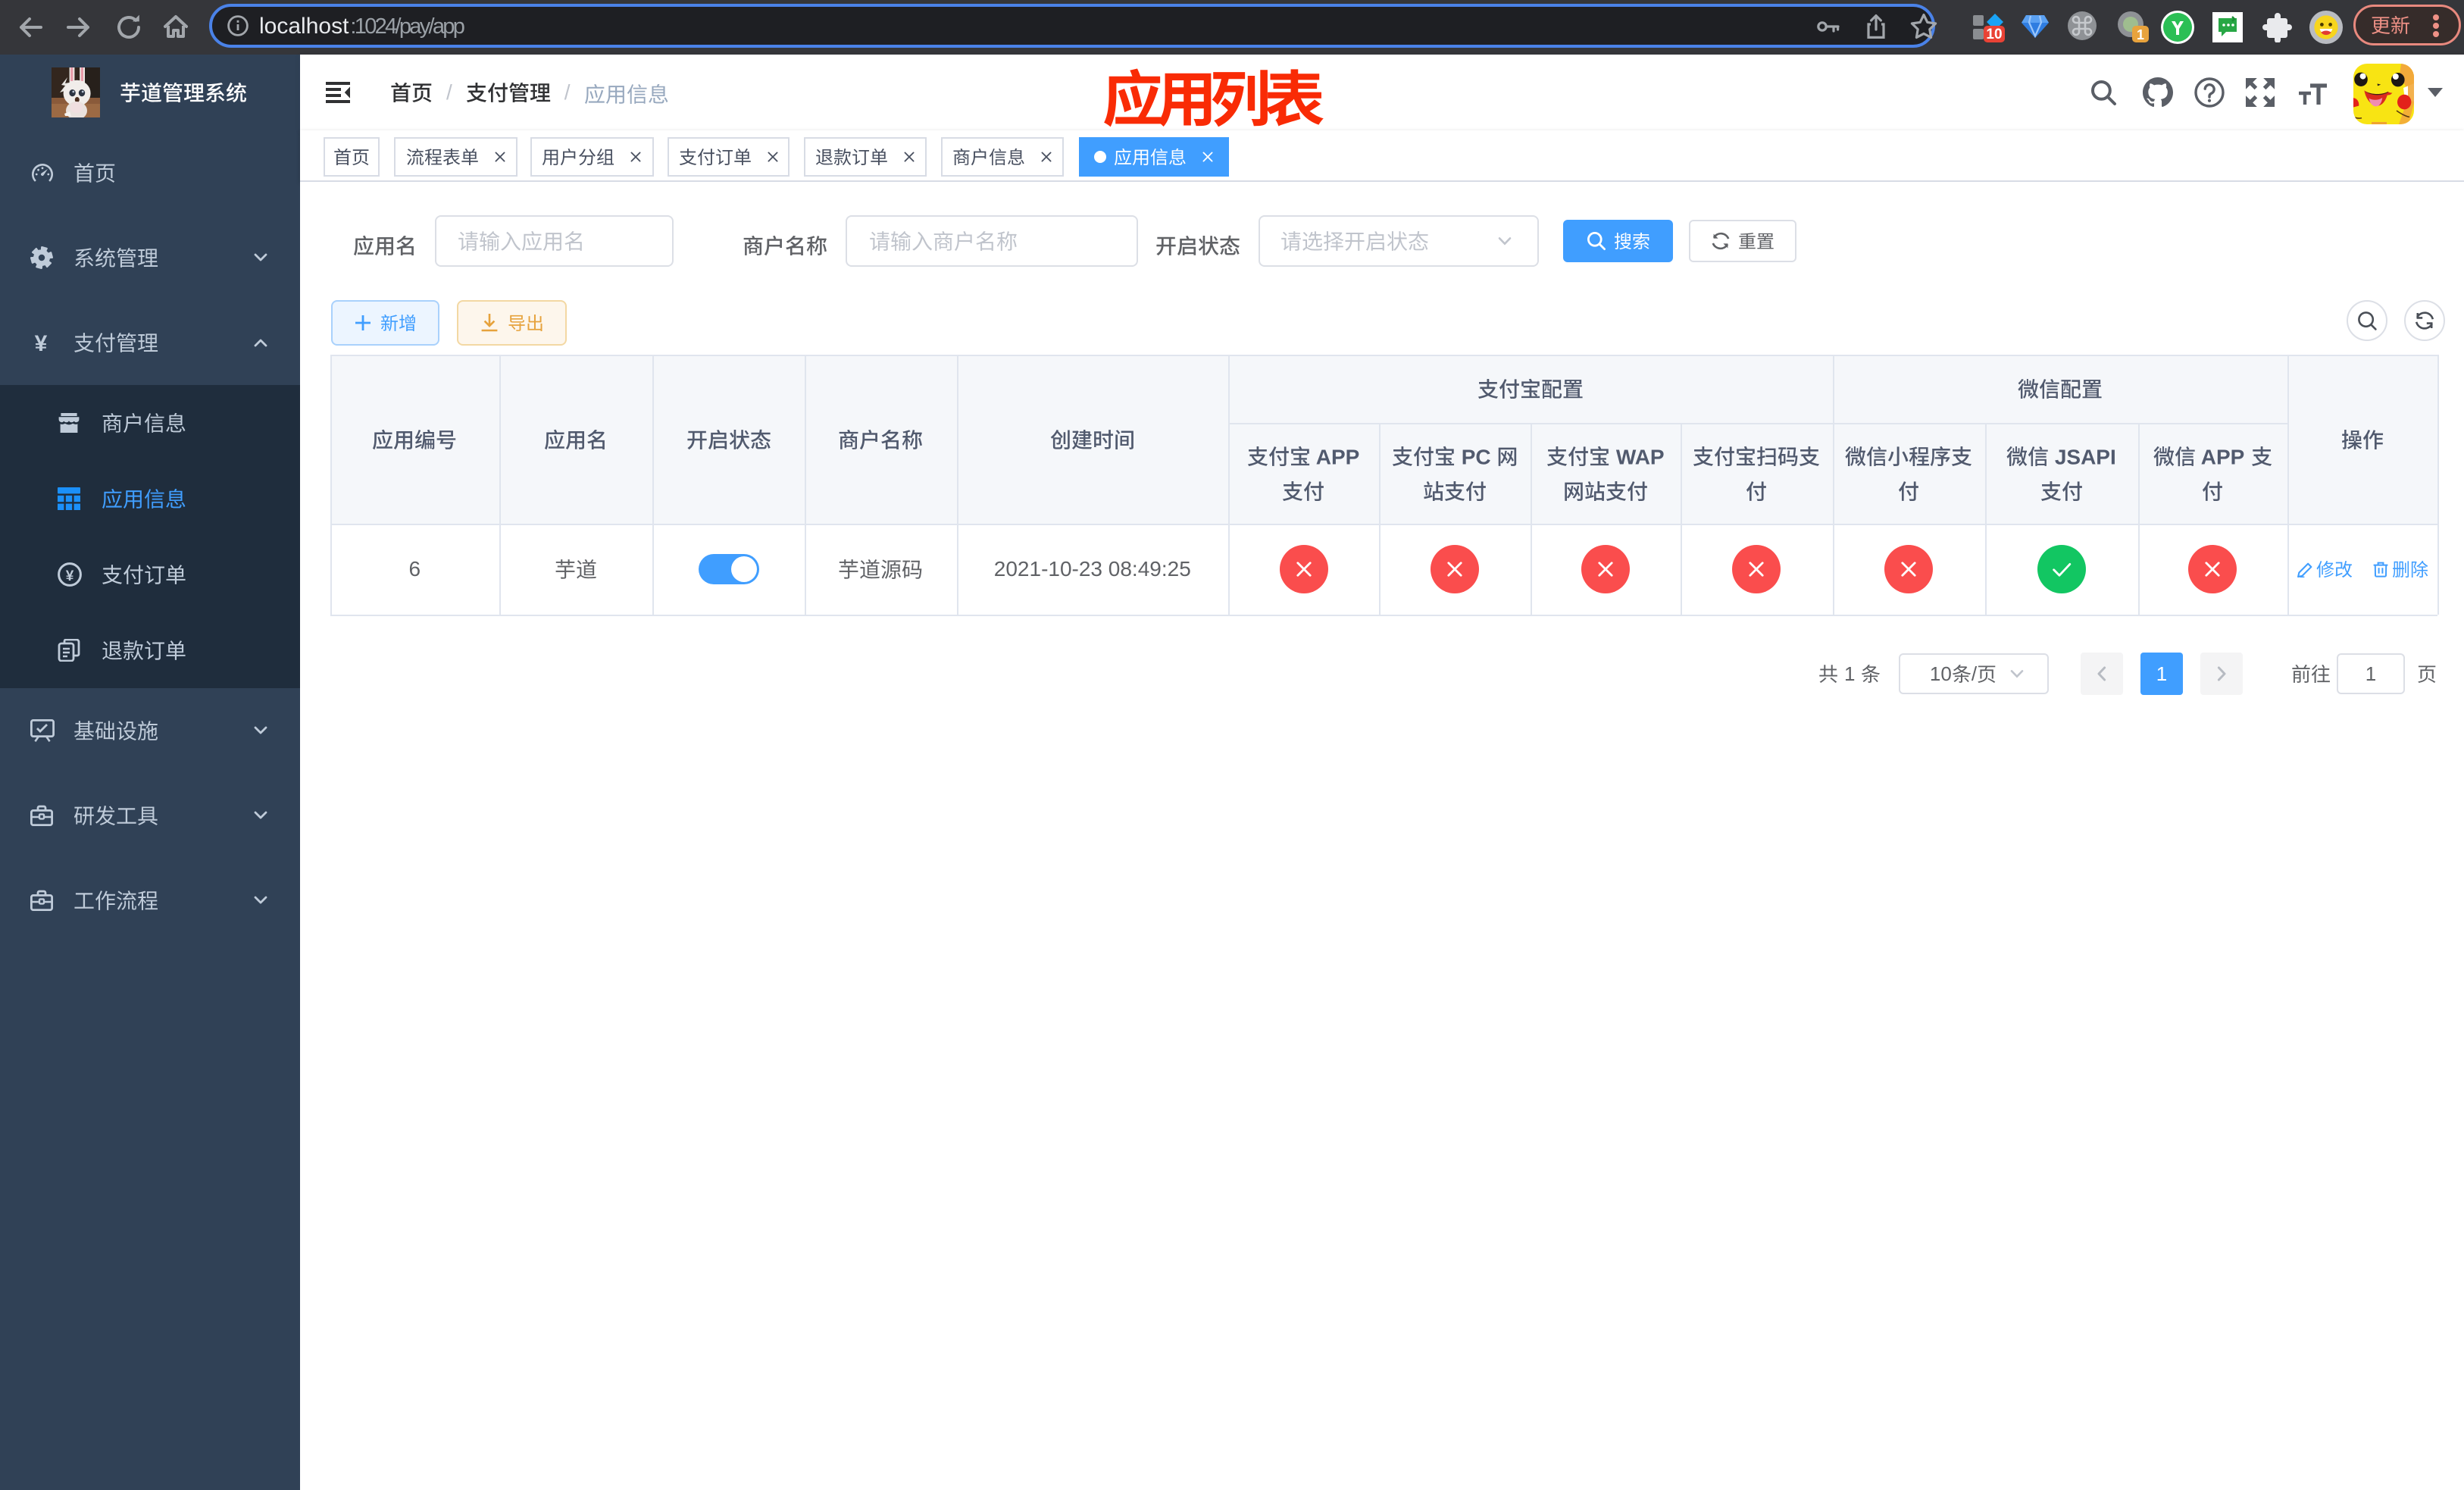 This screenshot has width=2464, height=1490. I want to click on svg-text: PC, so click(1476, 456).